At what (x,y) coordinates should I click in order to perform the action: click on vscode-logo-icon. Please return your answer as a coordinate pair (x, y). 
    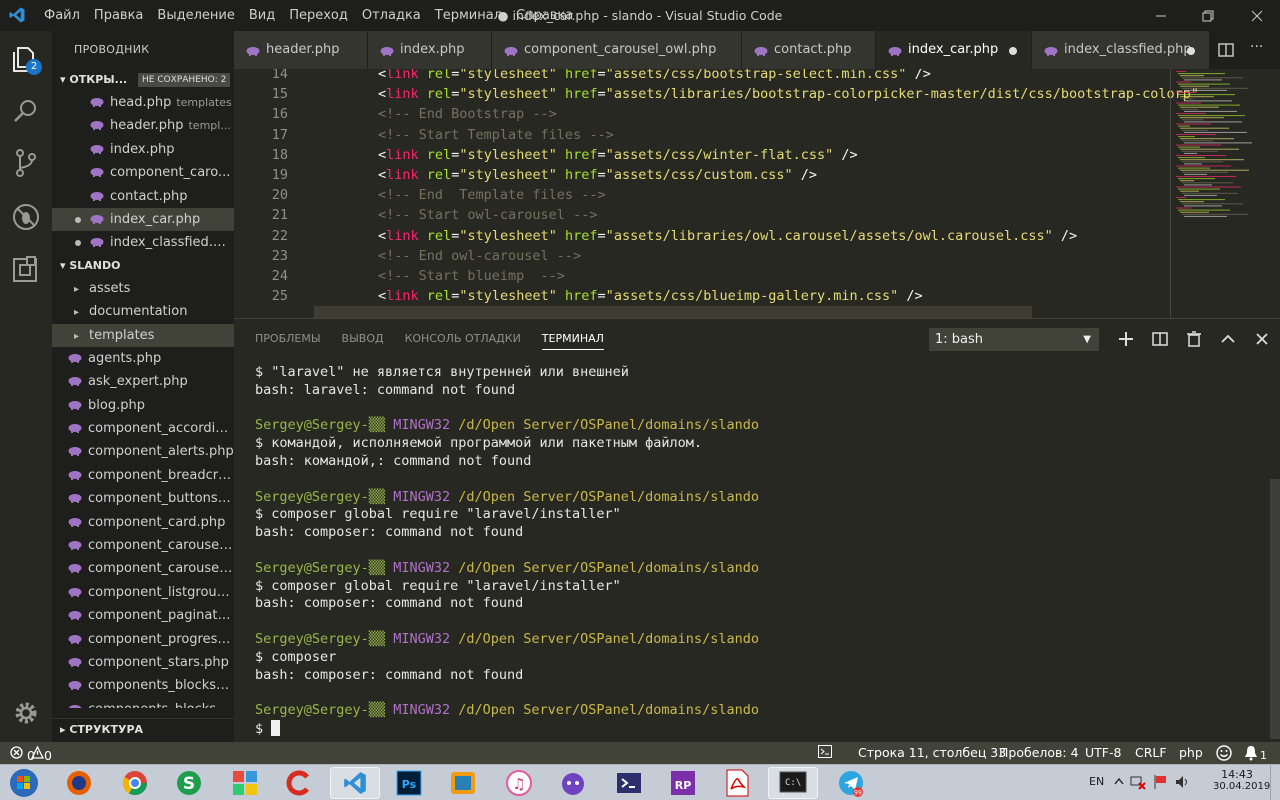
    Looking at the image, I should click on (17, 15).